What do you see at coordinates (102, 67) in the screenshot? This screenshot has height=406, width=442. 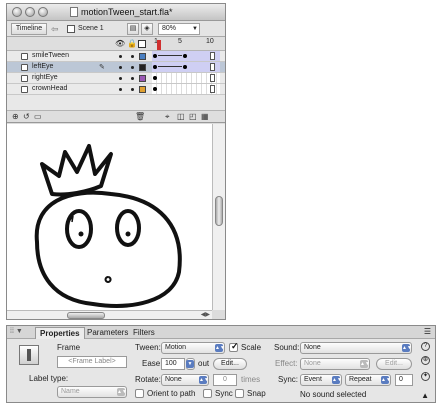 I see `pencil-icon: ✎` at bounding box center [102, 67].